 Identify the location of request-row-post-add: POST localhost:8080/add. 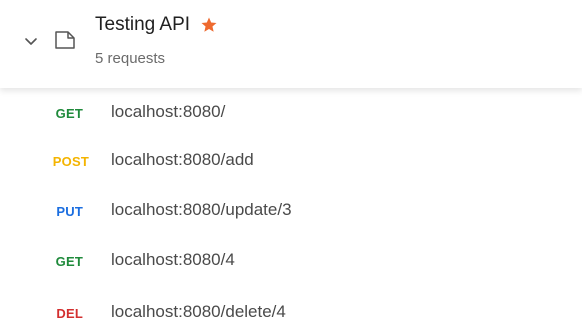
(291, 164).